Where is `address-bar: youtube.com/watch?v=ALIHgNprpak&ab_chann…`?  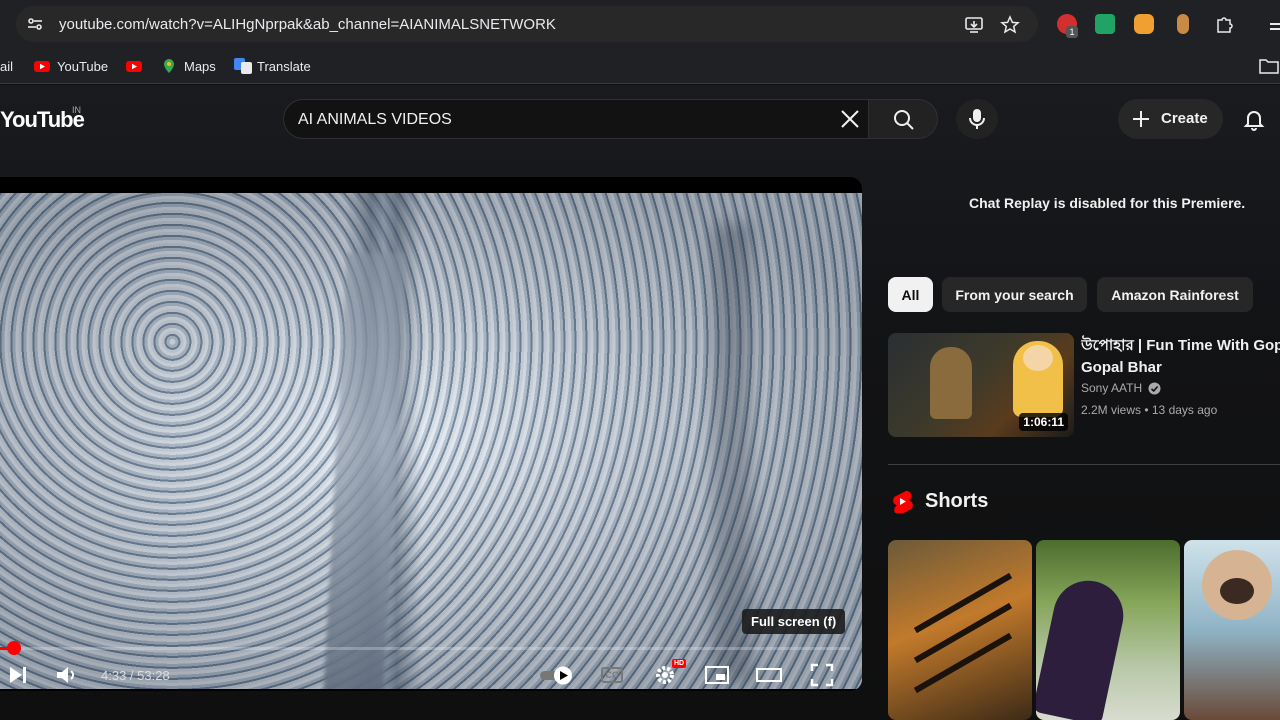
address-bar: youtube.com/watch?v=ALIHgNprpak&ab_chann… is located at coordinates (527, 24).